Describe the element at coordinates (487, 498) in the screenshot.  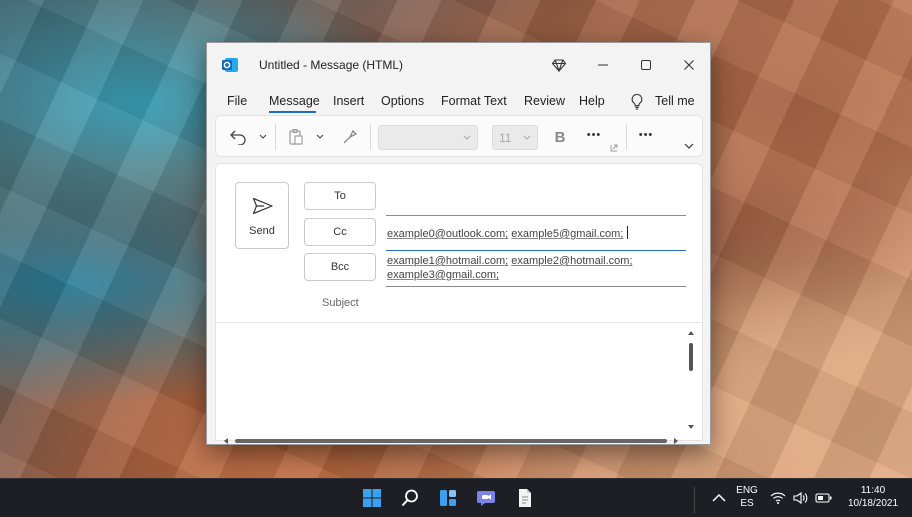
I see `teams-chat-icon` at that location.